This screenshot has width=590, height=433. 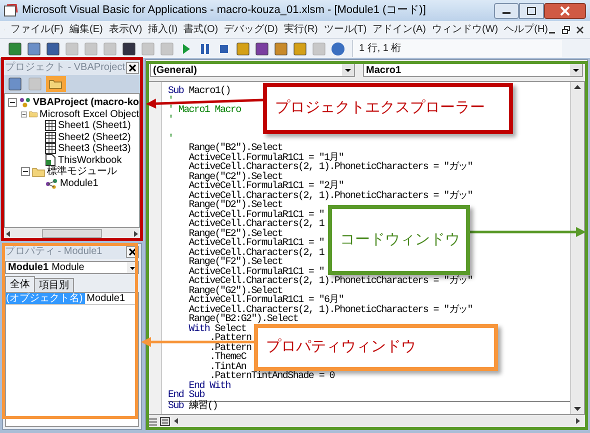 I want to click on menu-item: 挿入(I), so click(x=163, y=30).